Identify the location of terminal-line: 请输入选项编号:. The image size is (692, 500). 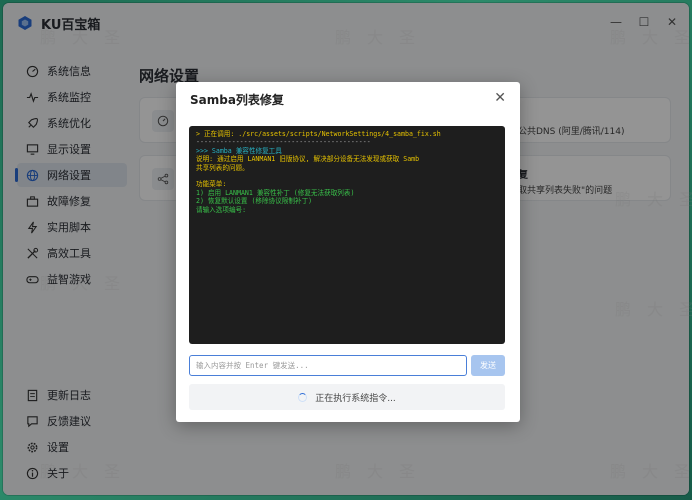
(221, 209).